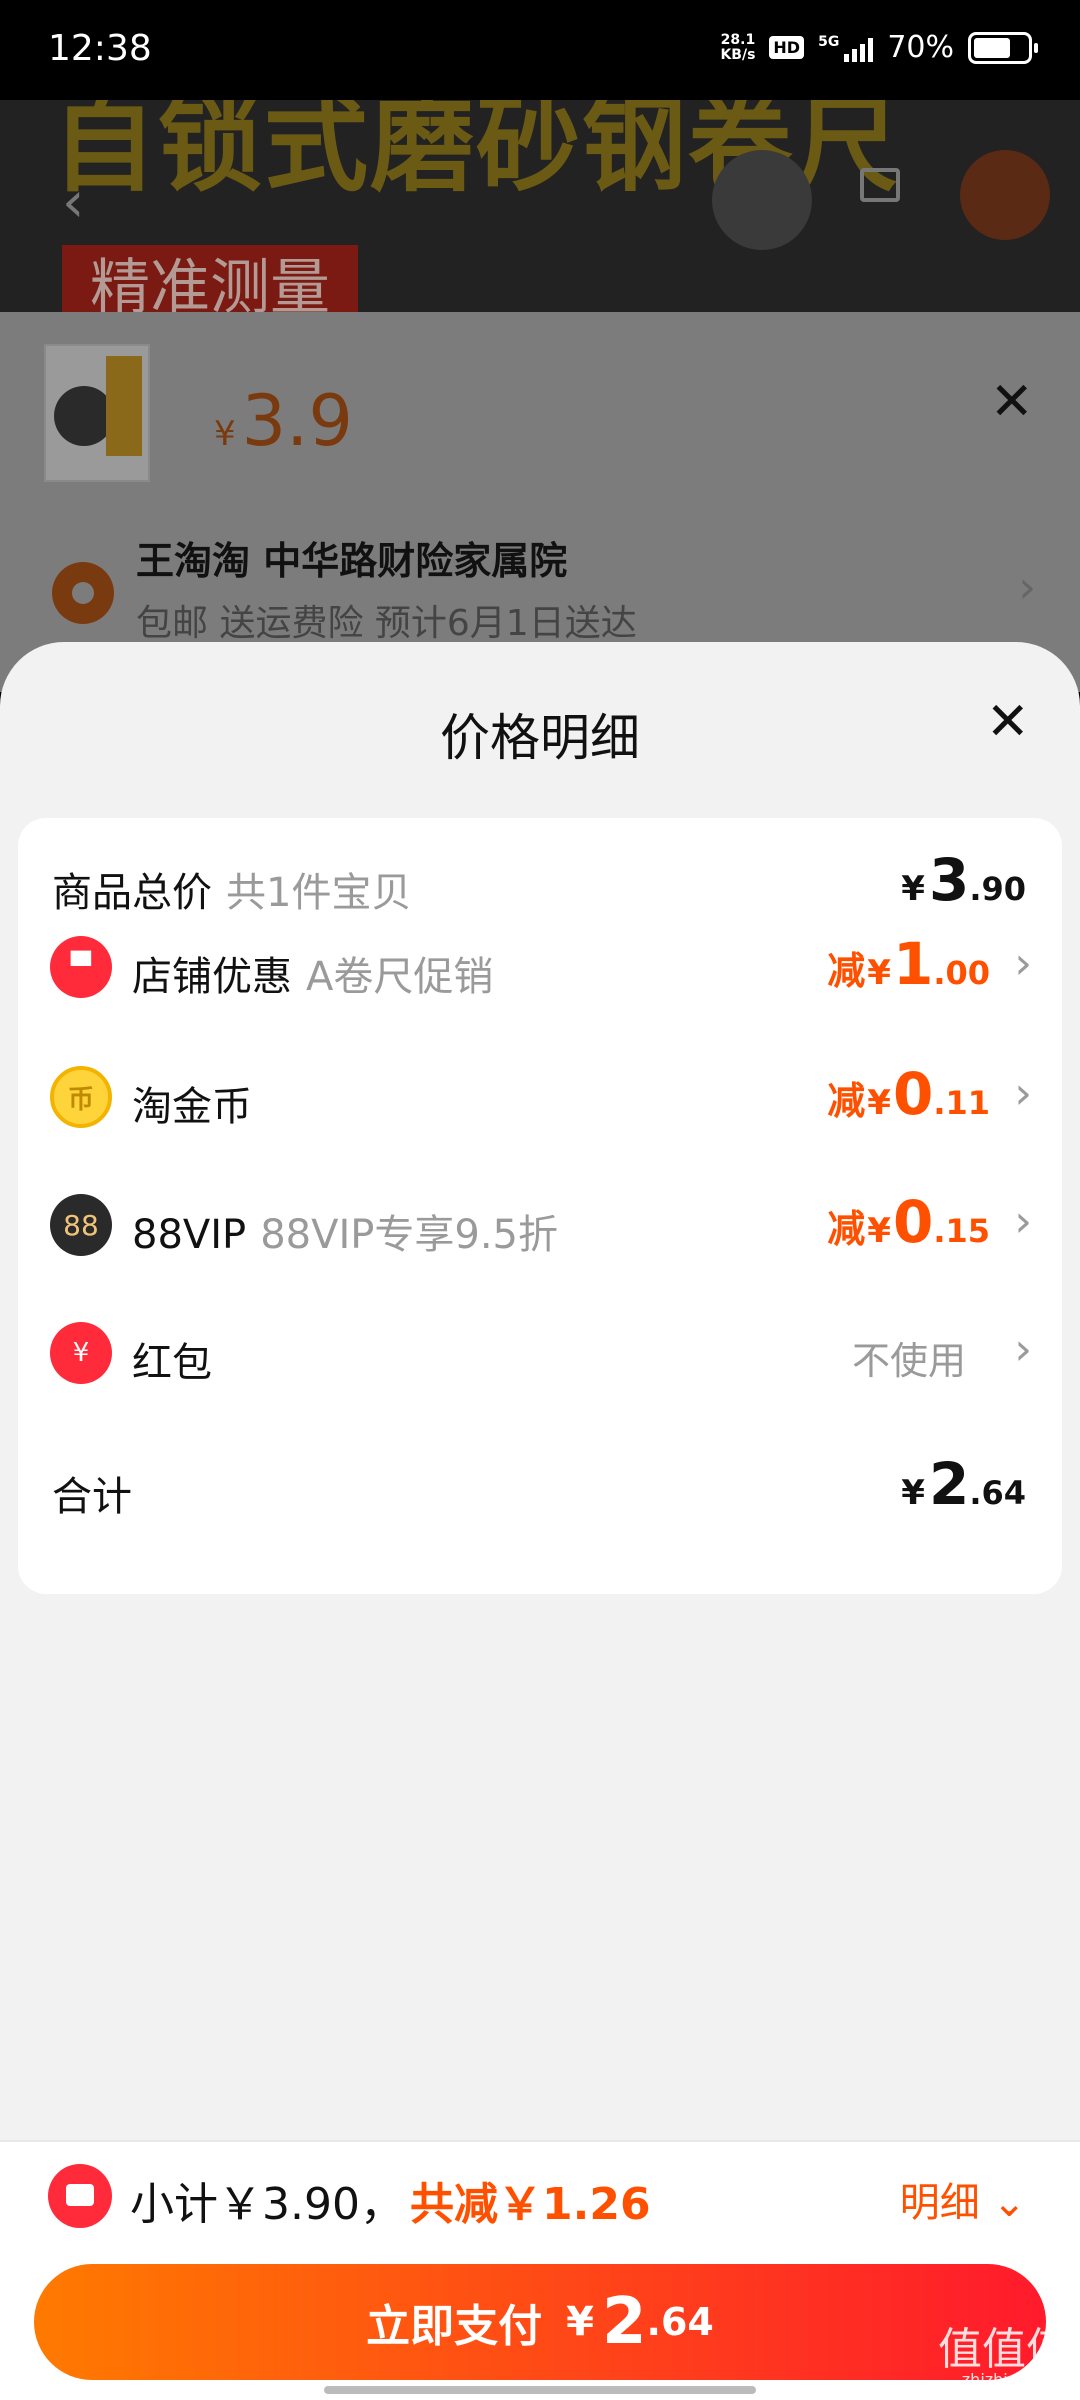 The image size is (1080, 2400). I want to click on discount-amount: 减¥0.11, so click(908, 1094).